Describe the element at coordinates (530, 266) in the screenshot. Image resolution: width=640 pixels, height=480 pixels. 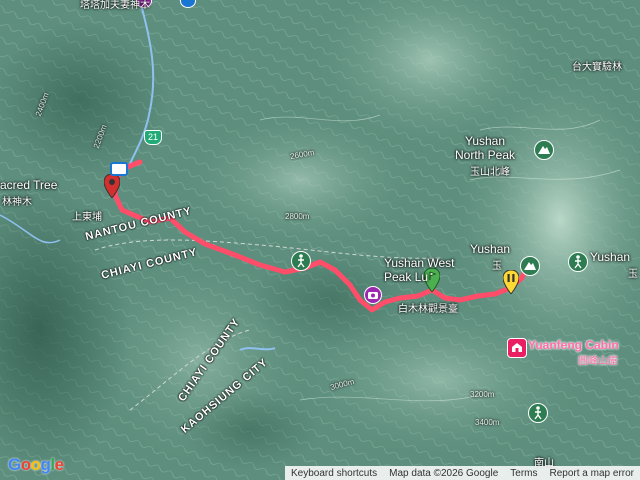
I see `yushan-peak-icon` at that location.